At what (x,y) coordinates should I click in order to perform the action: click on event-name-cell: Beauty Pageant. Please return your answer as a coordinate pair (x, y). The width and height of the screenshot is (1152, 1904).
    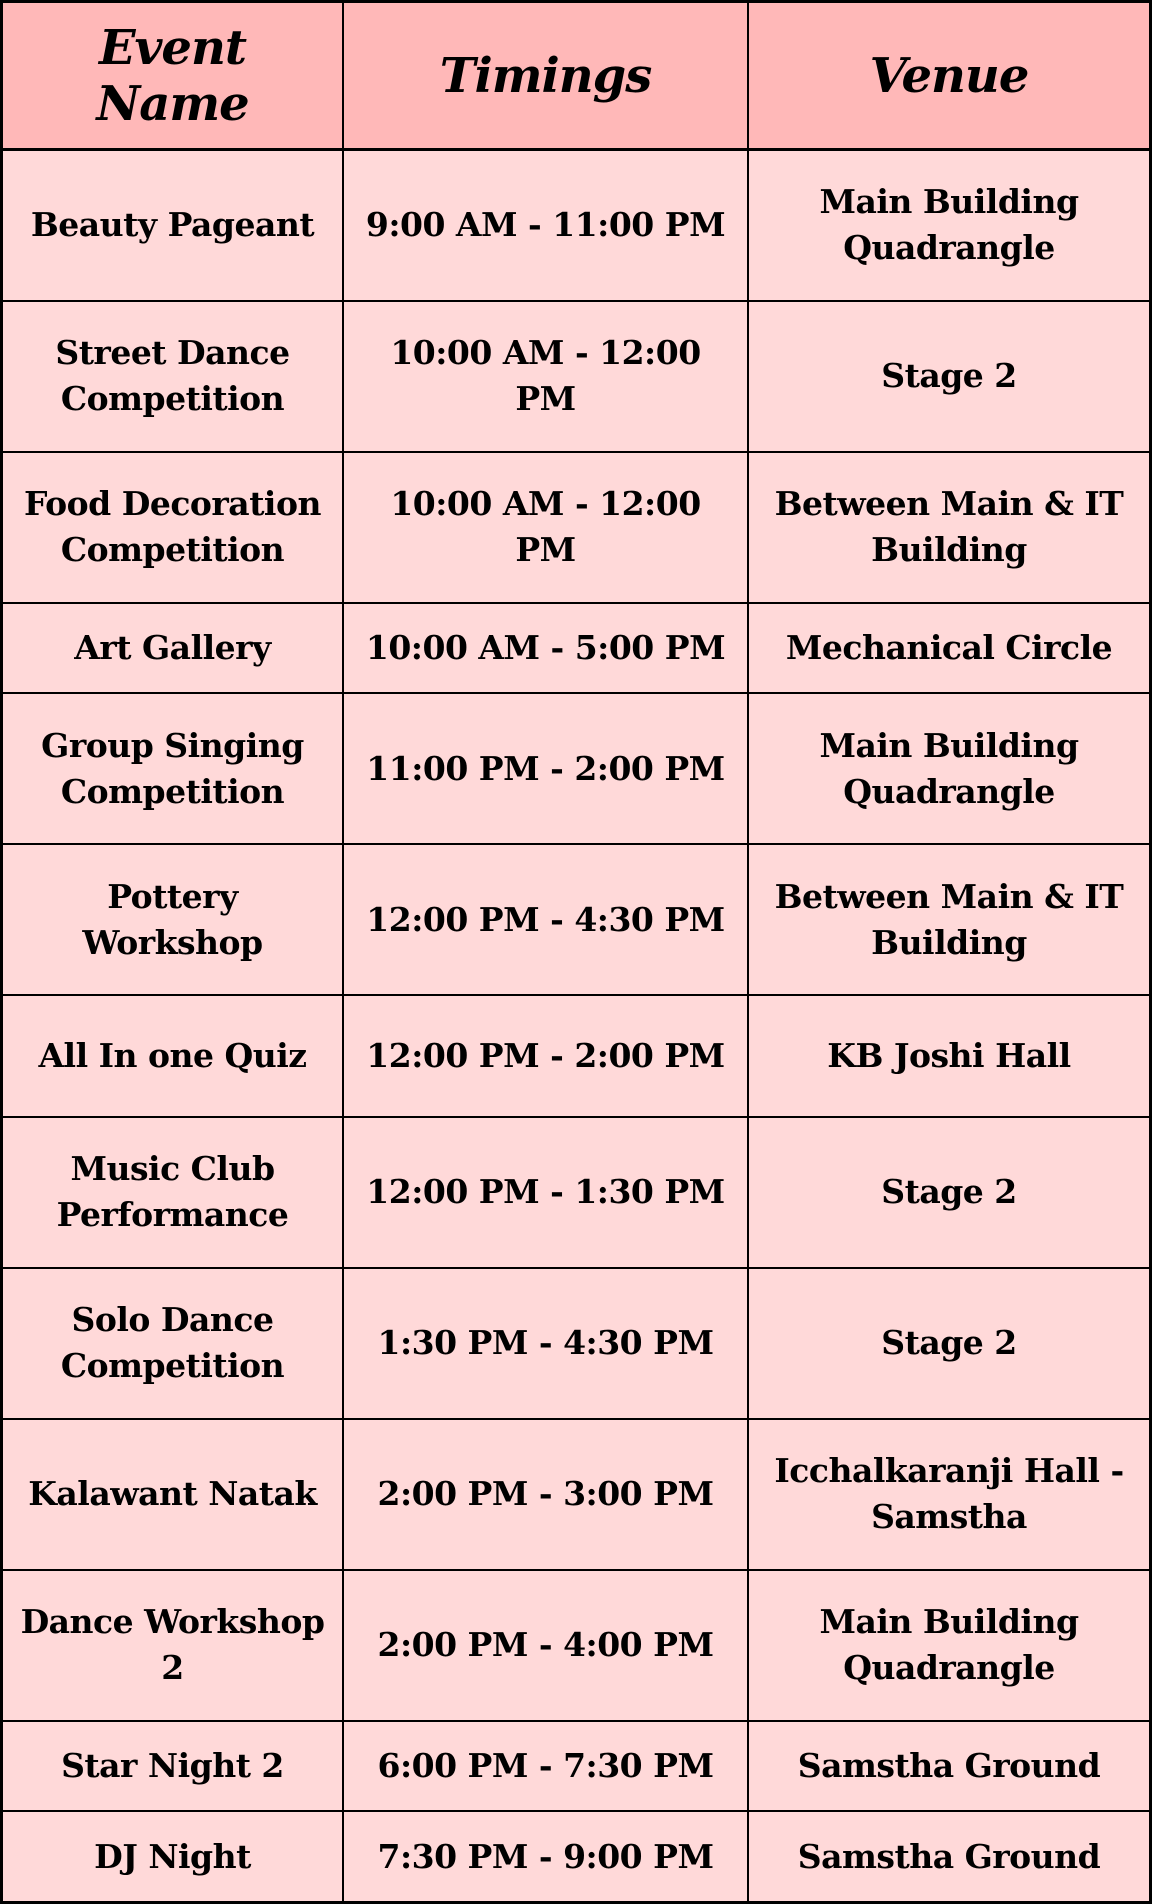
    Looking at the image, I should click on (173, 225).